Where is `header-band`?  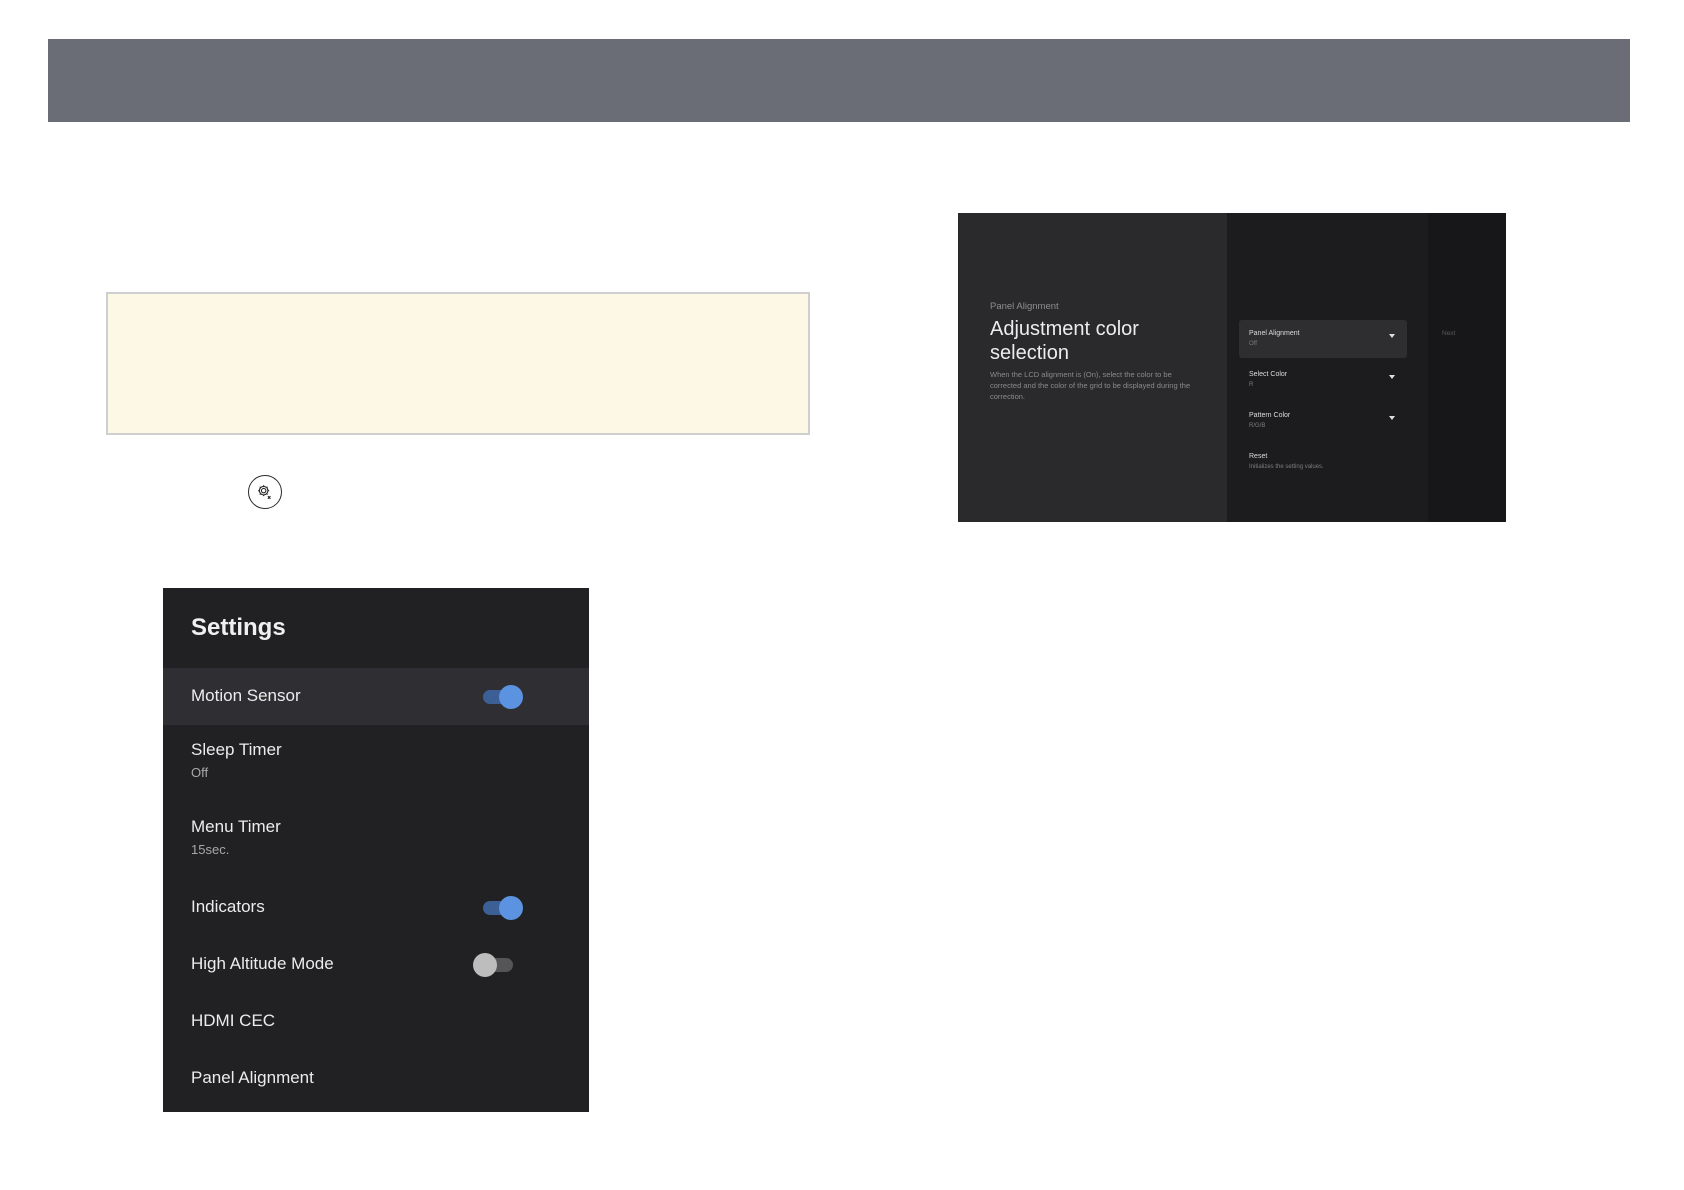
header-band is located at coordinates (839, 80).